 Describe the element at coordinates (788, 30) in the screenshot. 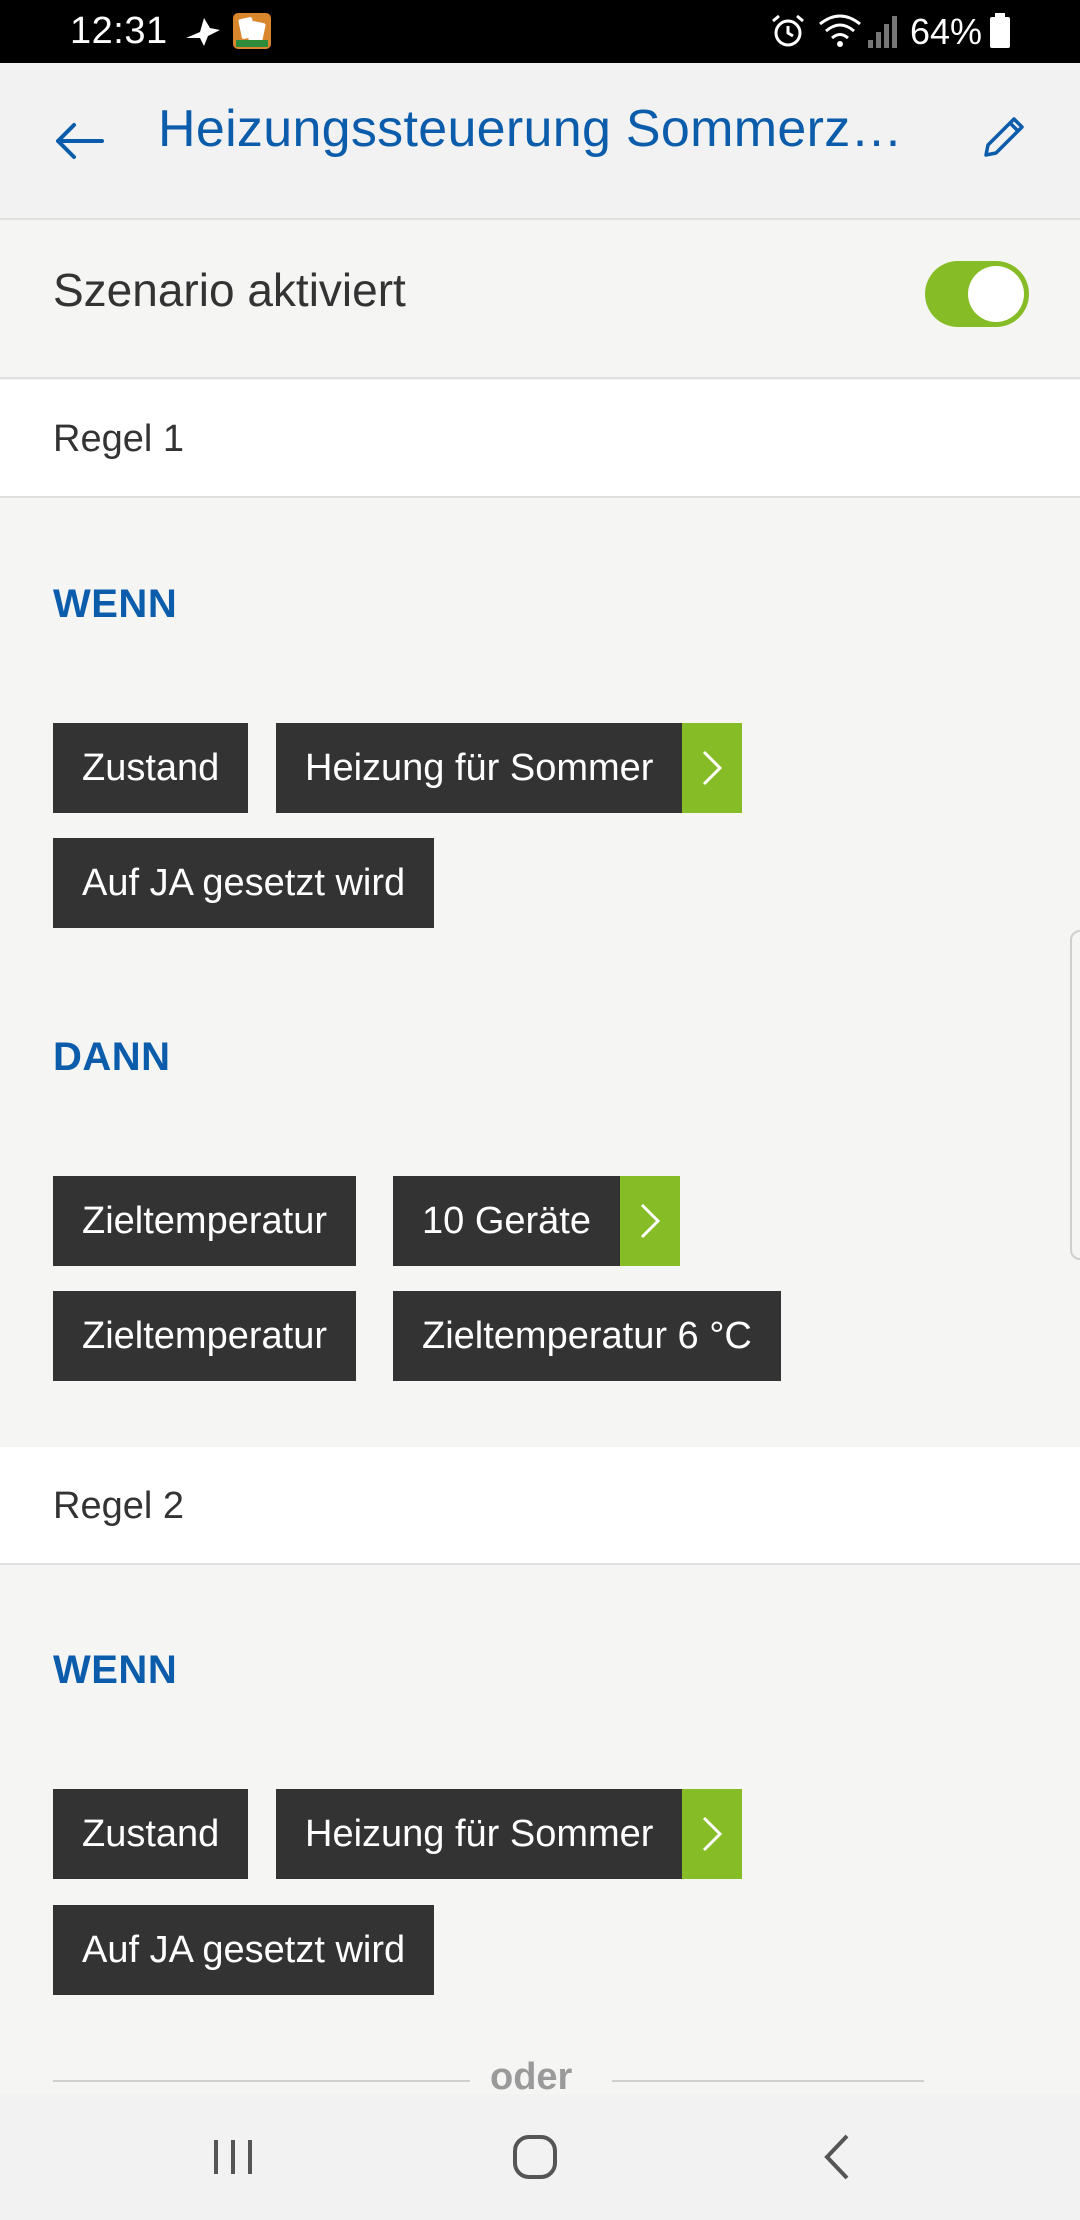

I see `alarm-icon` at that location.